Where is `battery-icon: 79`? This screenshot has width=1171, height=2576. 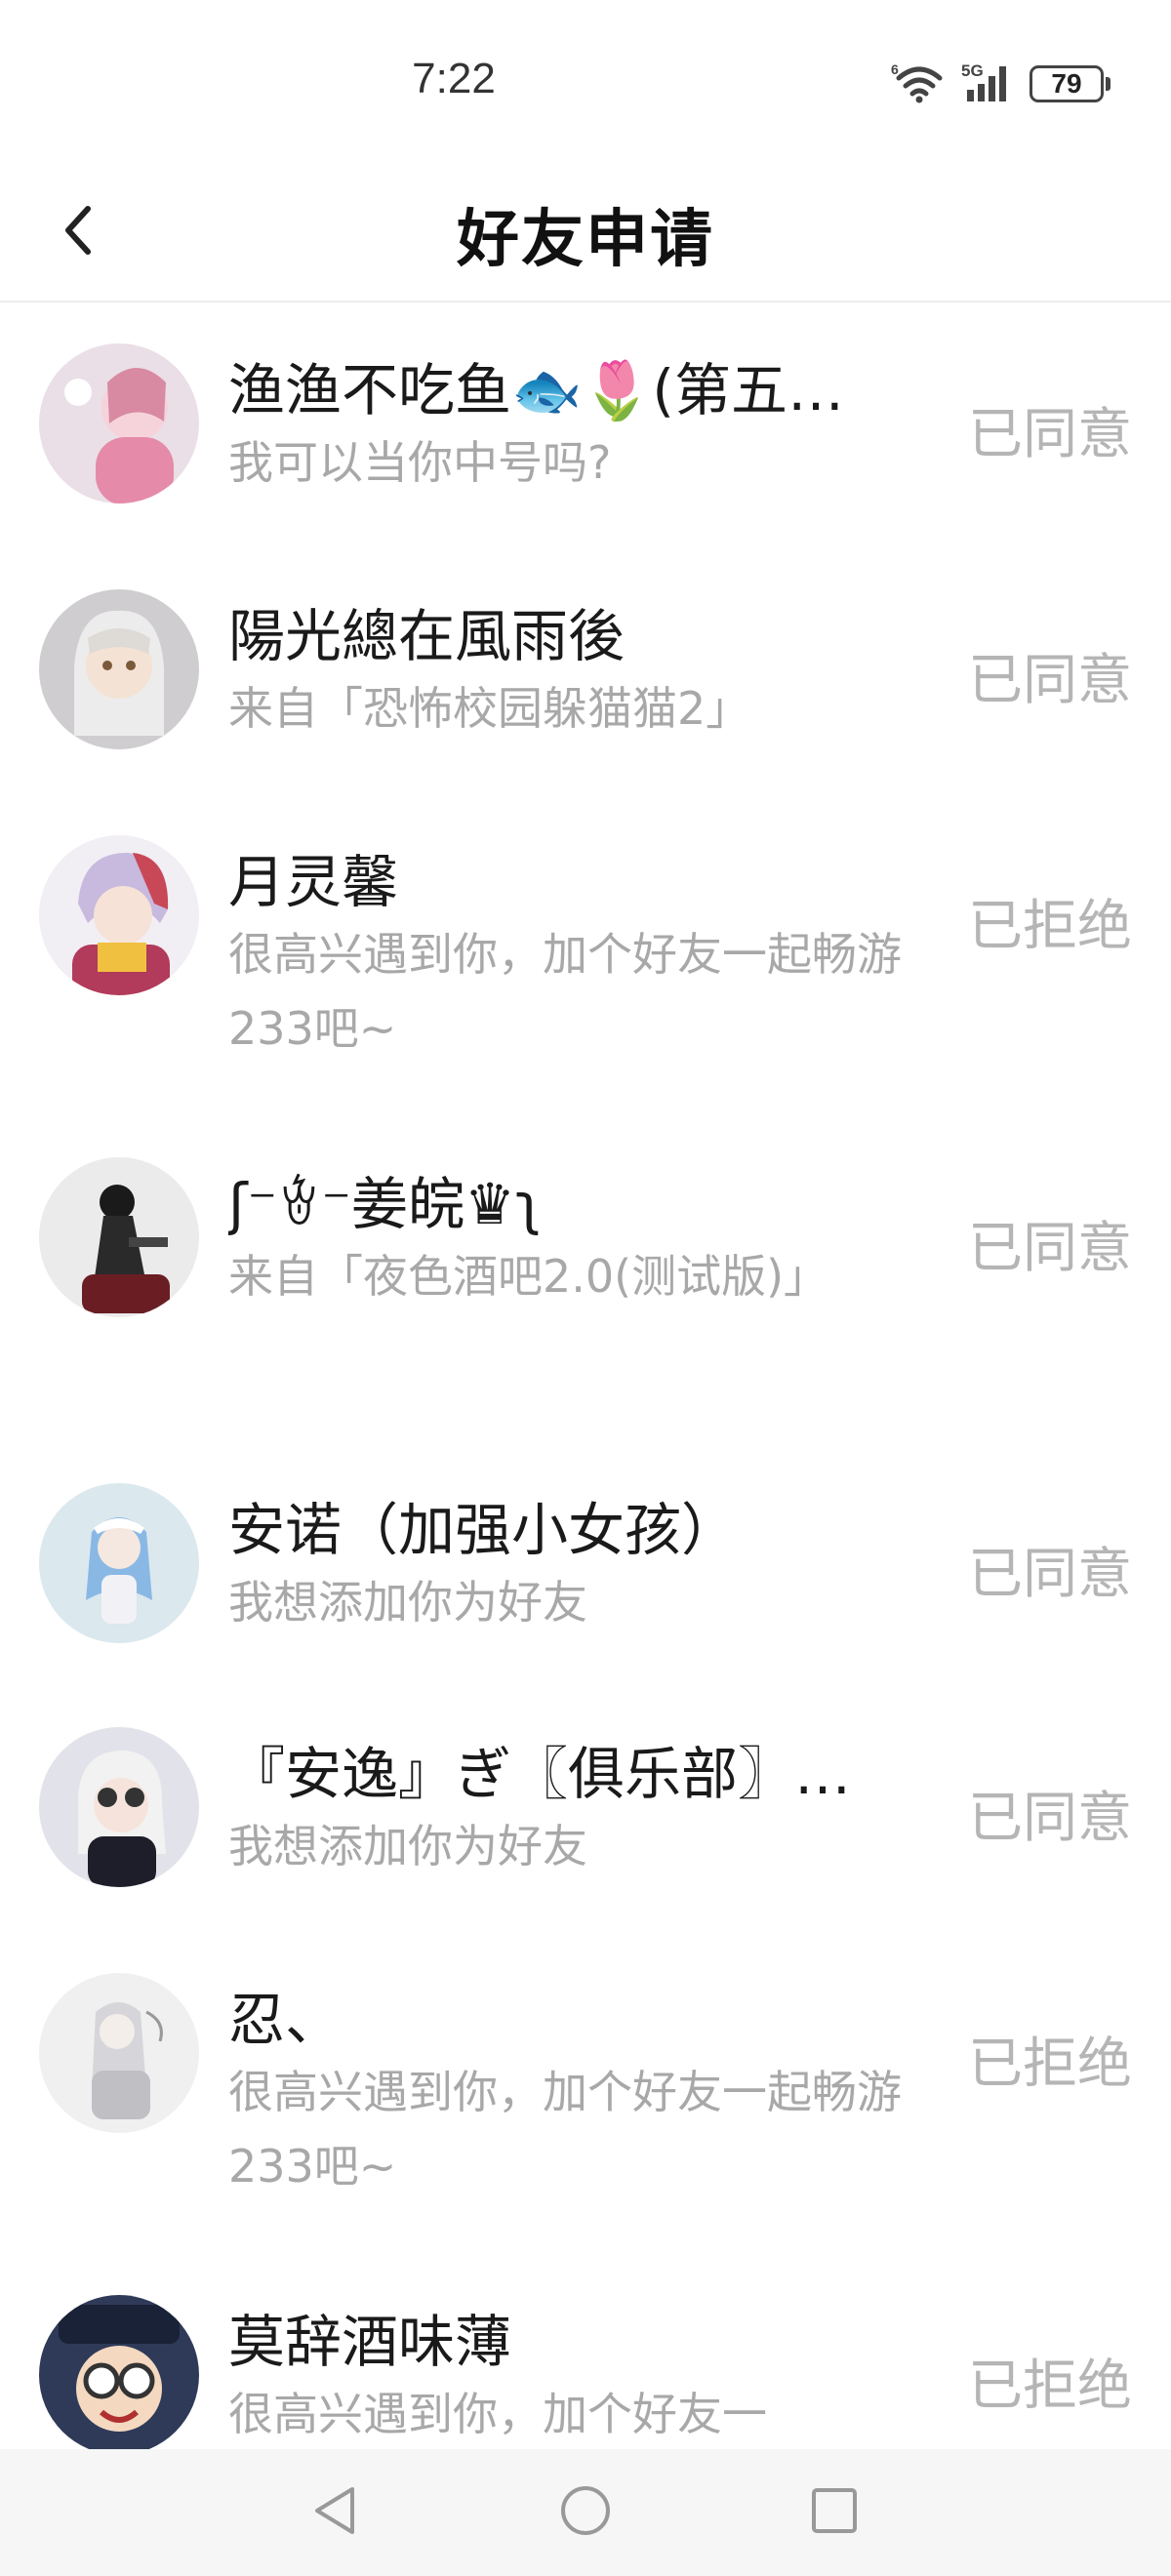
battery-icon: 79 is located at coordinates (1070, 83).